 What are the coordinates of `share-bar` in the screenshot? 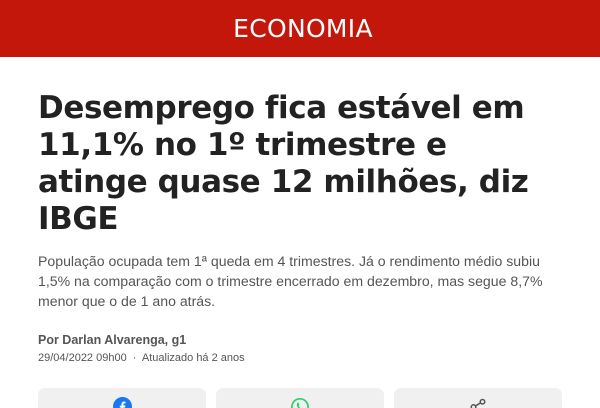 It's located at (300, 398).